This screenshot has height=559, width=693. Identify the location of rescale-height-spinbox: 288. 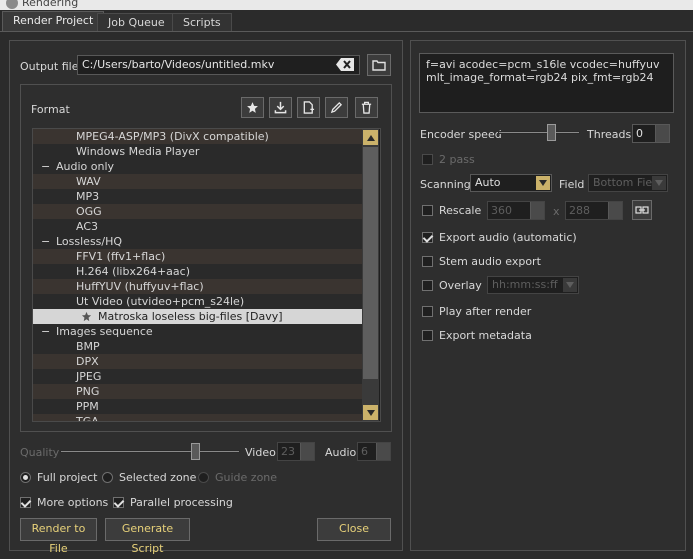
(594, 210).